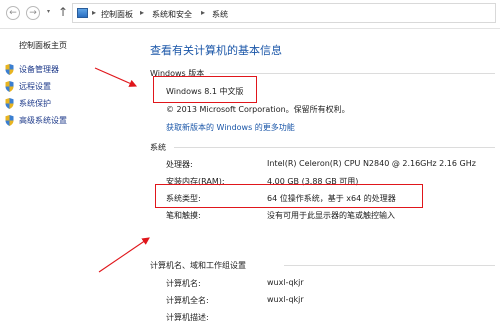 The height and width of the screenshot is (329, 500). I want to click on annotation-arrow-to-edition, so click(116, 77).